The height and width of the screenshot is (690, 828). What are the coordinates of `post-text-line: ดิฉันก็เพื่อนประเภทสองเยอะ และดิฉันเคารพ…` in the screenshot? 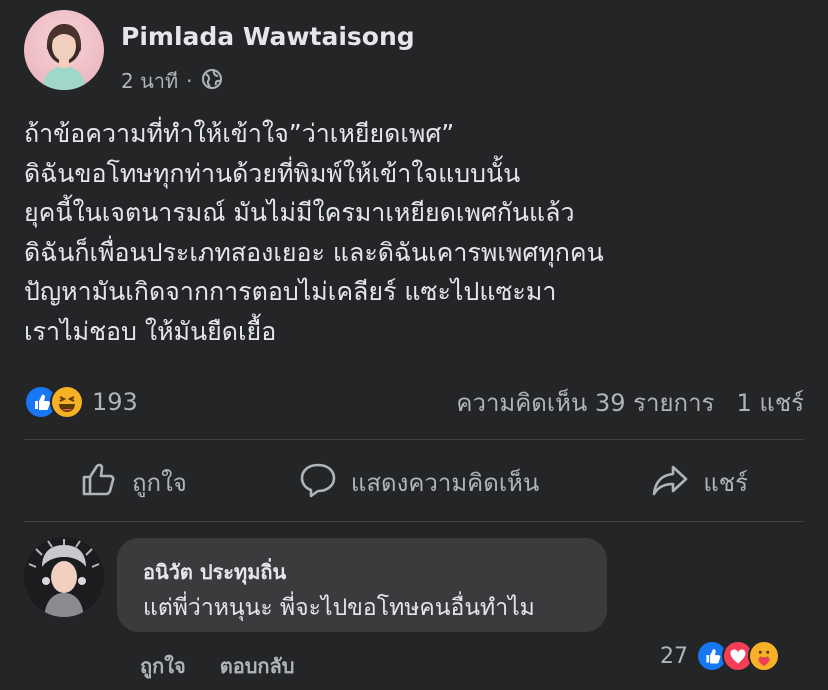 It's located at (314, 252).